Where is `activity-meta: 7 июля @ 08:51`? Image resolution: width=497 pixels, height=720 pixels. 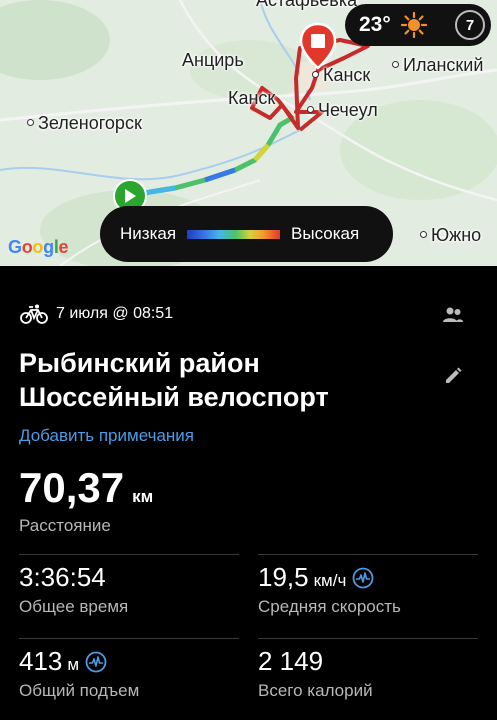
activity-meta: 7 июля @ 08:51 is located at coordinates (96, 314).